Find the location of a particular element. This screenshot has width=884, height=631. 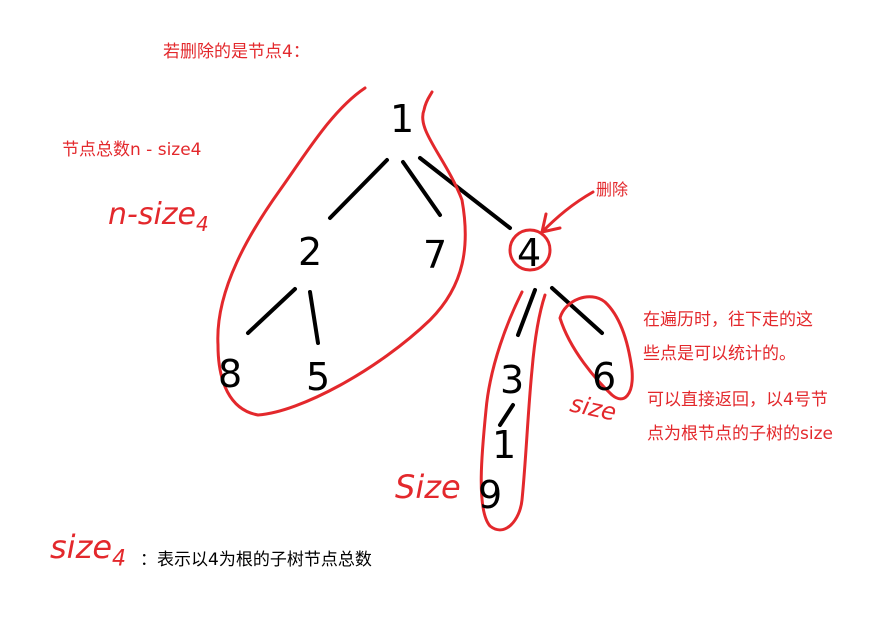

node-1: 1 is located at coordinates (402, 119).